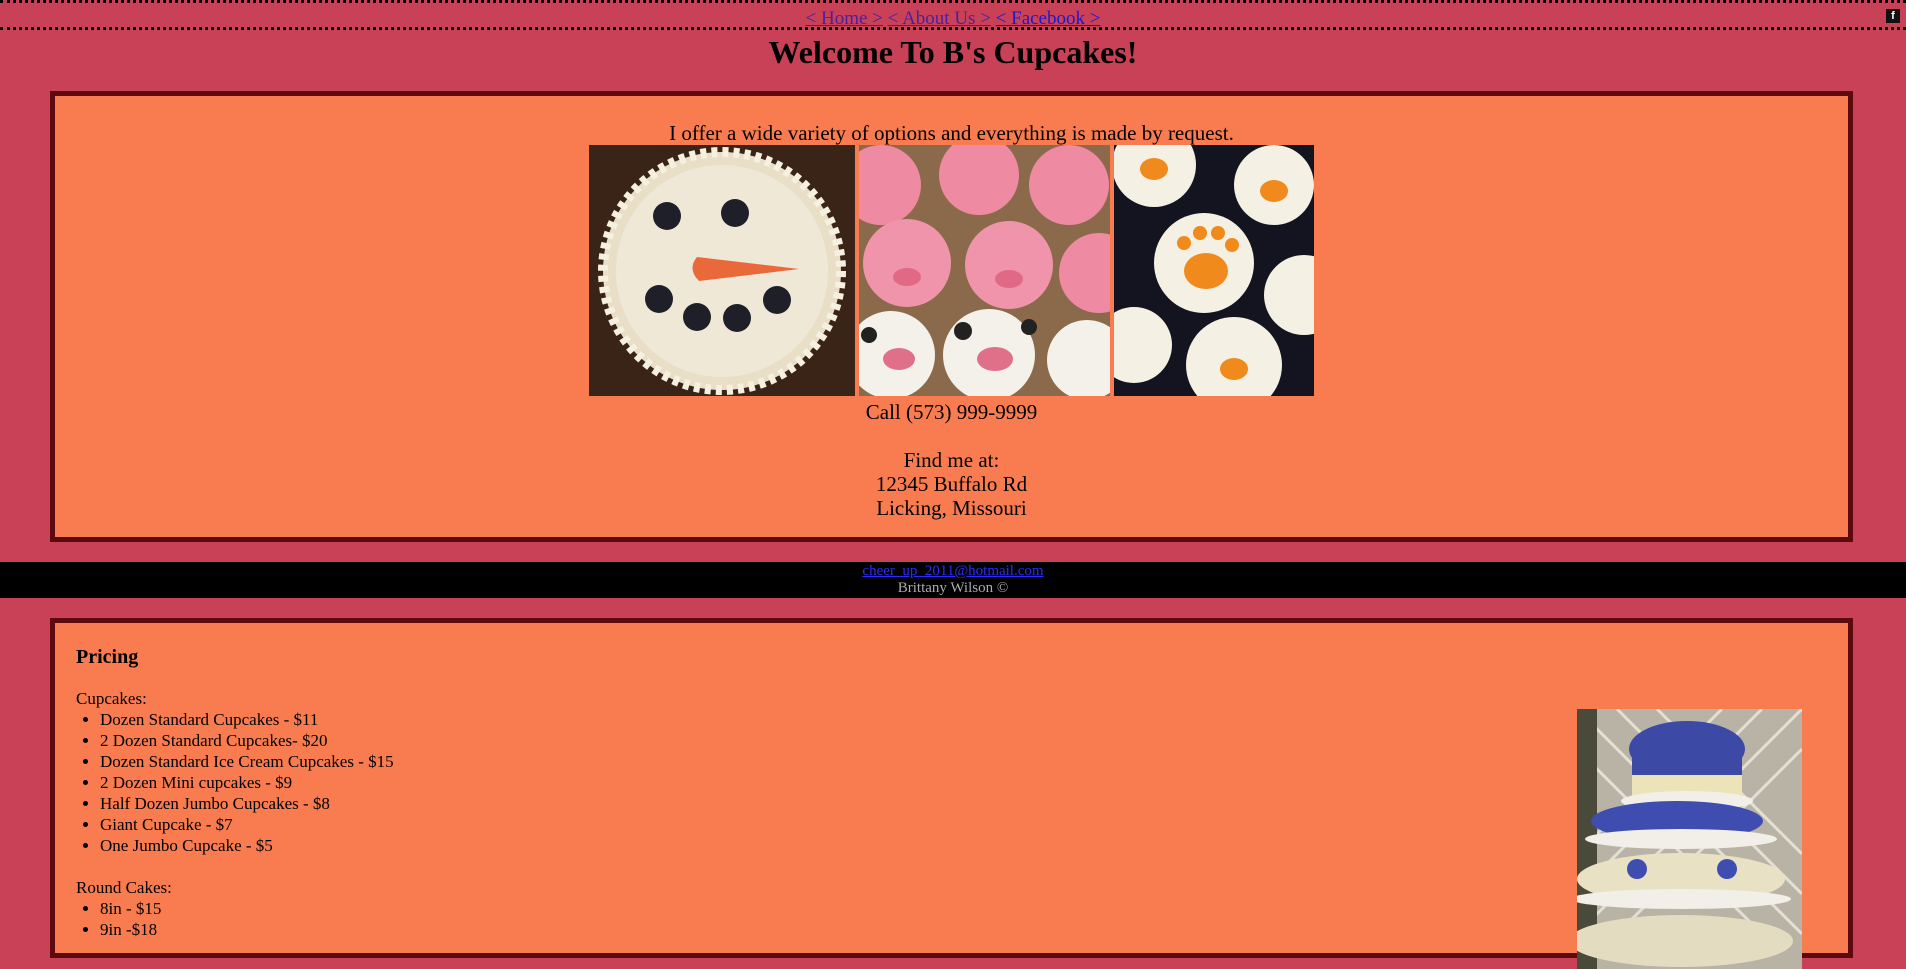 The height and width of the screenshot is (969, 1906). I want to click on list-item: Dozen Standard Cupcakes - $11, so click(247, 719).